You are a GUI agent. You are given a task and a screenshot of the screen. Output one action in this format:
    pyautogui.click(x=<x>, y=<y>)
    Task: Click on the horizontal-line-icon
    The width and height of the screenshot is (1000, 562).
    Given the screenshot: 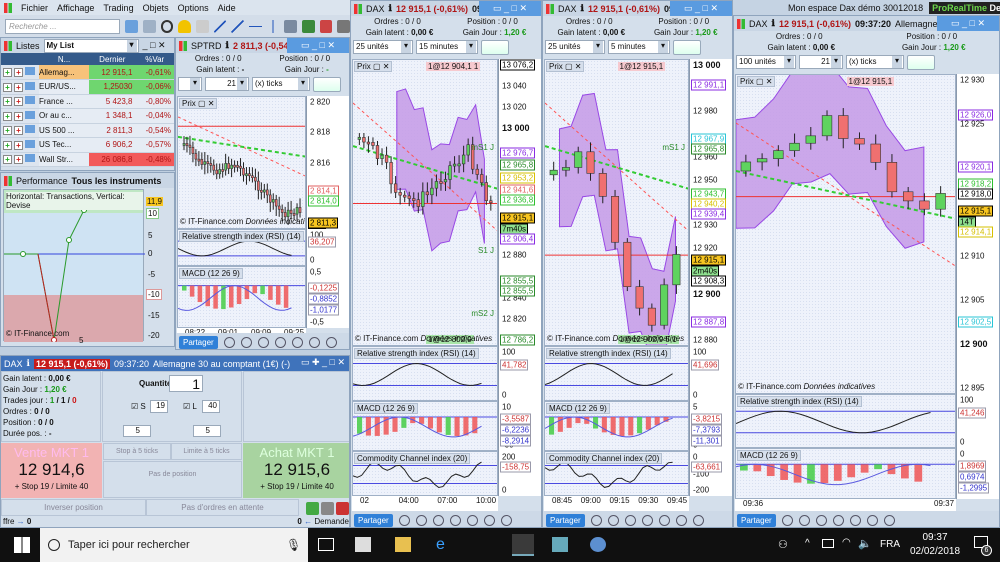 What is the action you would take?
    pyautogui.click(x=255, y=26)
    